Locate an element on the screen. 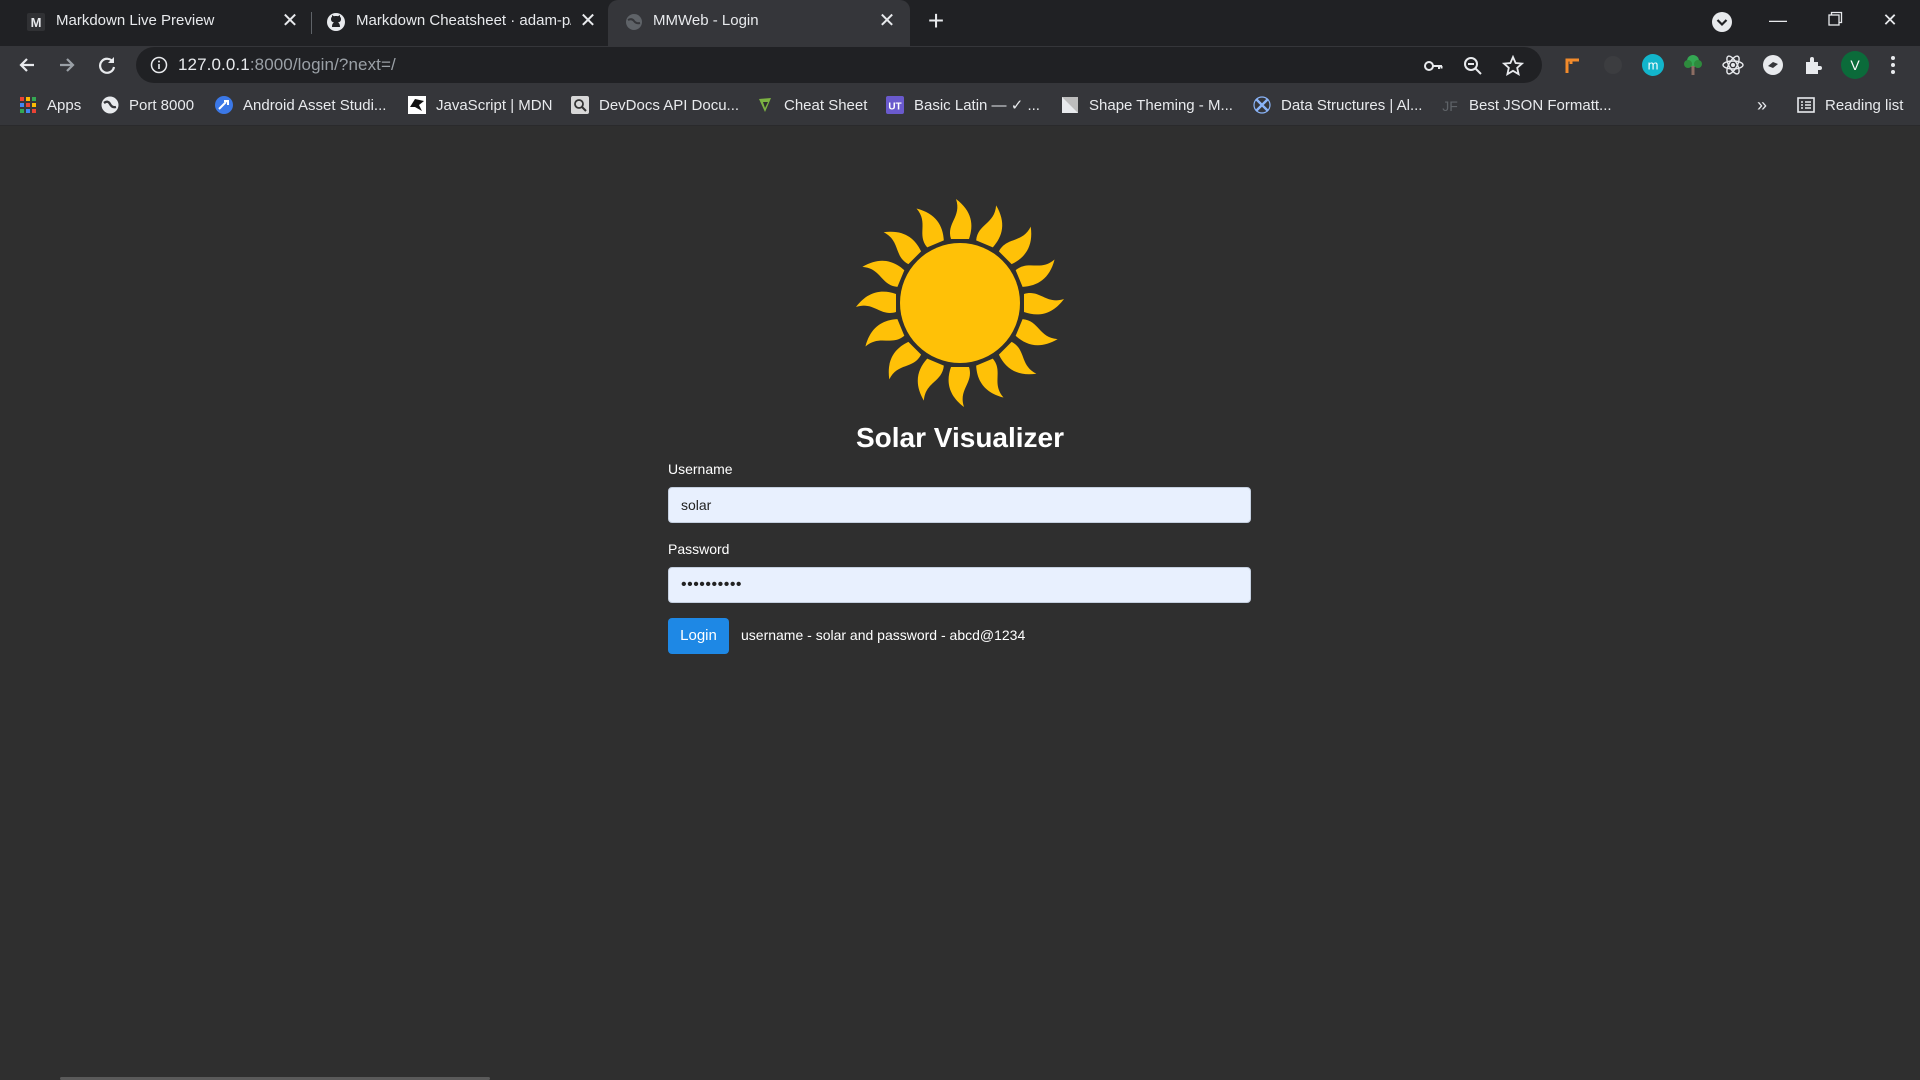  zoom-out-icon is located at coordinates (1473, 66).